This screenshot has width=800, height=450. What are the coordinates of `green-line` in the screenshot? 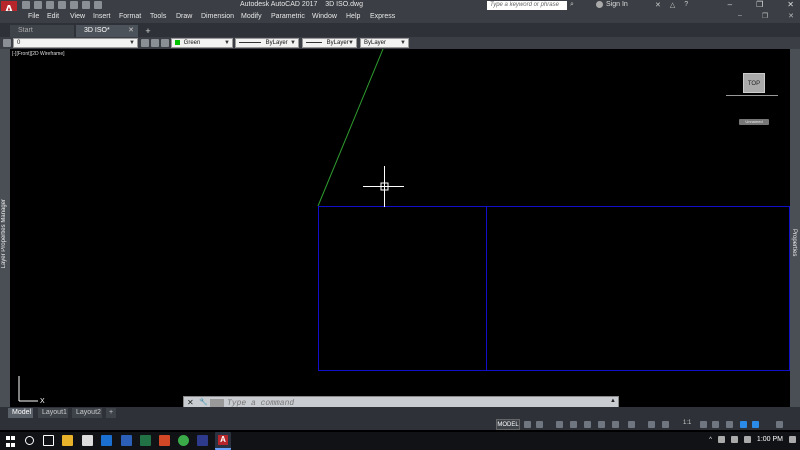 It's located at (350, 128).